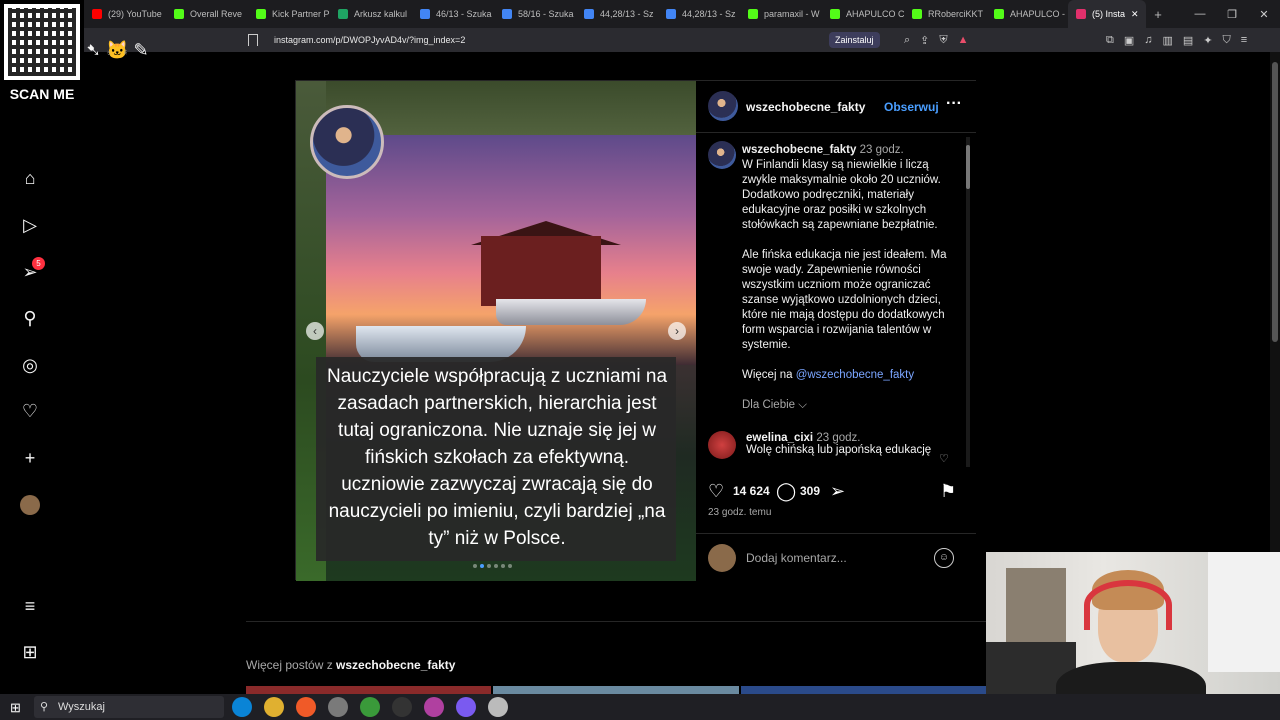 This screenshot has height=720, width=1280. What do you see at coordinates (30, 652) in the screenshot?
I see `also-from-meta-icon: ⊞` at bounding box center [30, 652].